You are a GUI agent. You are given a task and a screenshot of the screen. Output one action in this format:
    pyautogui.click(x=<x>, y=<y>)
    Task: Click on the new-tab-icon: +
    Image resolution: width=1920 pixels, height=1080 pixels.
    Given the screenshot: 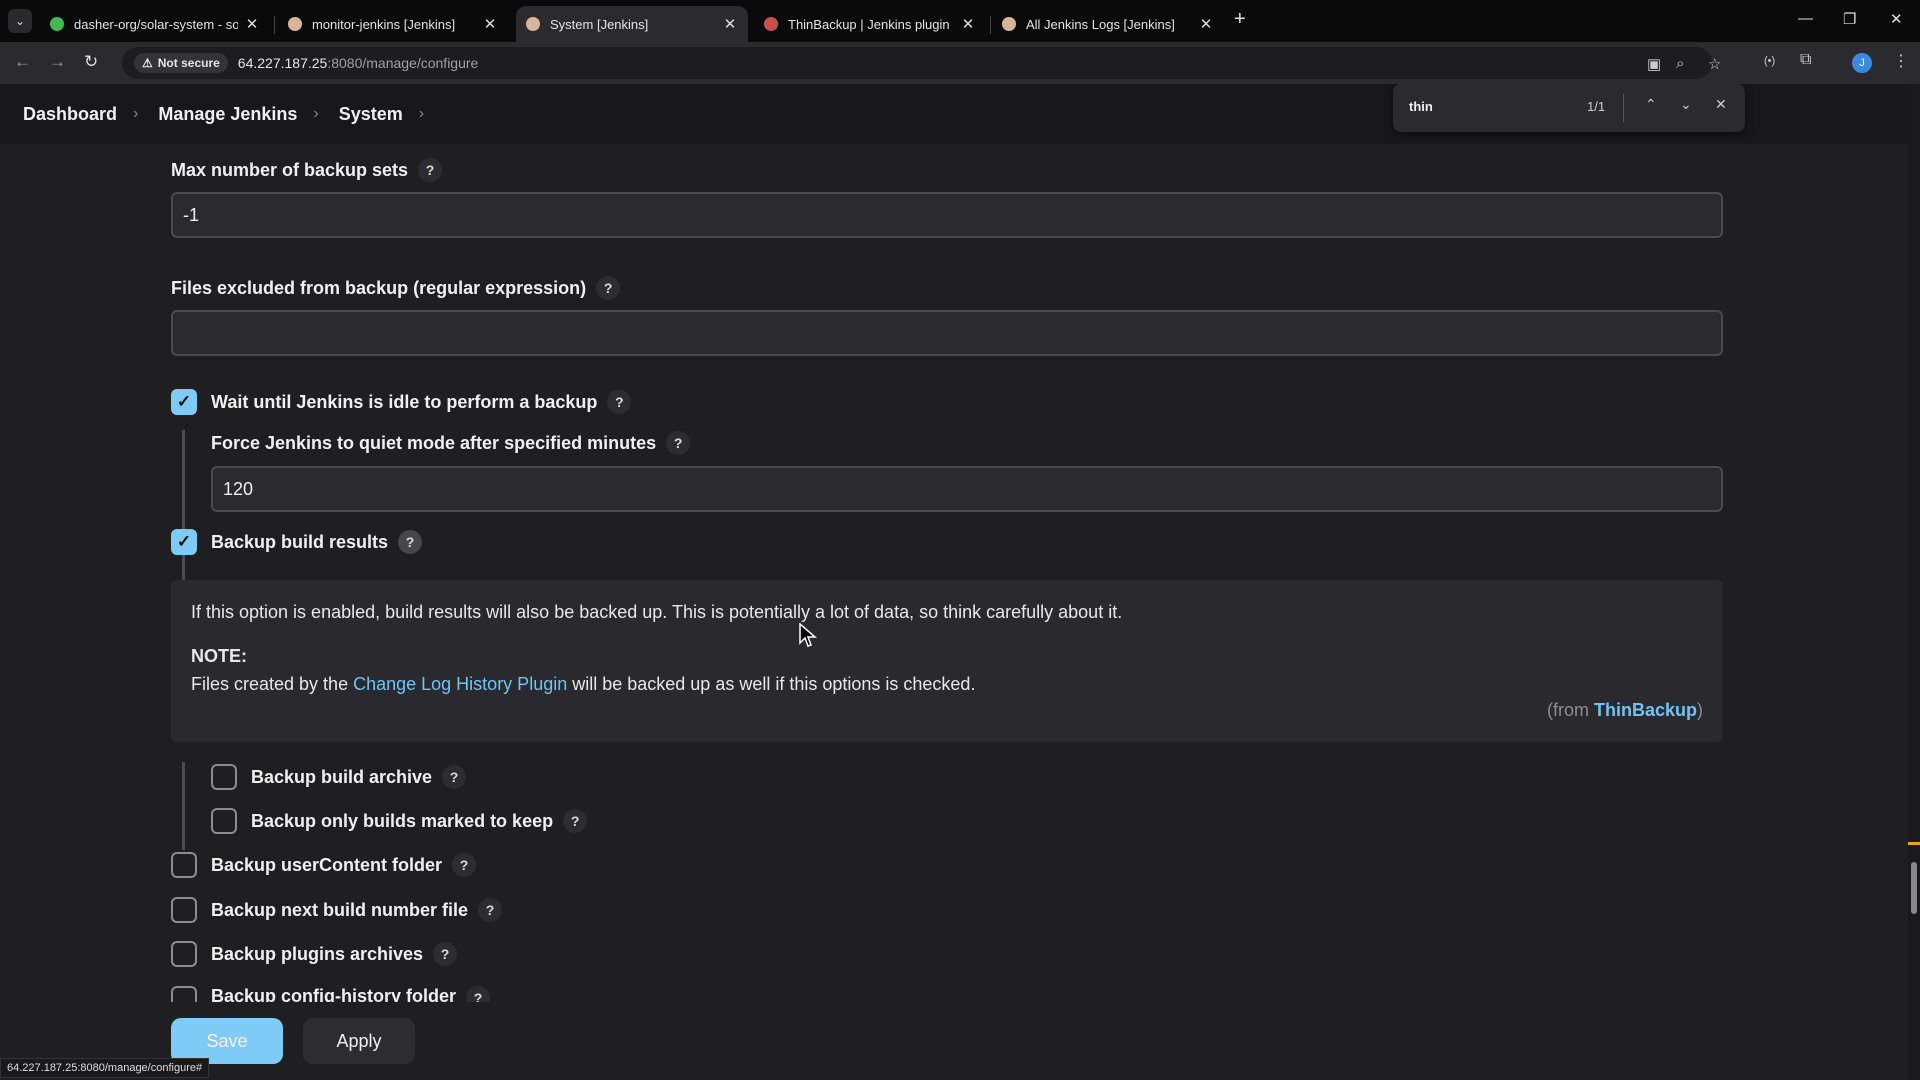 What is the action you would take?
    pyautogui.click(x=1240, y=19)
    